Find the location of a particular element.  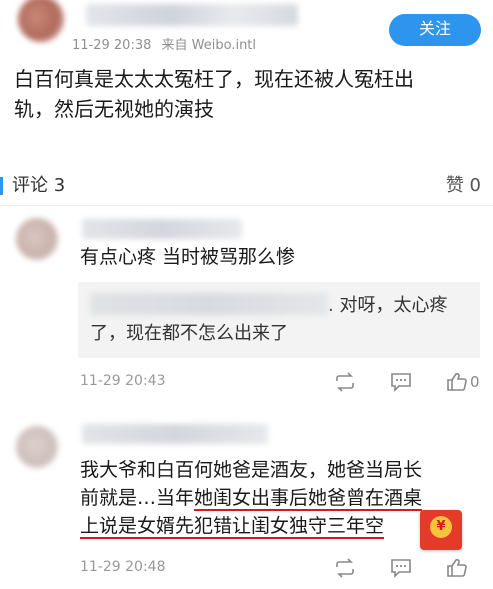

post-header: 11-29 20:38 来自 Weibo.intl 关注 is located at coordinates (246, 29).